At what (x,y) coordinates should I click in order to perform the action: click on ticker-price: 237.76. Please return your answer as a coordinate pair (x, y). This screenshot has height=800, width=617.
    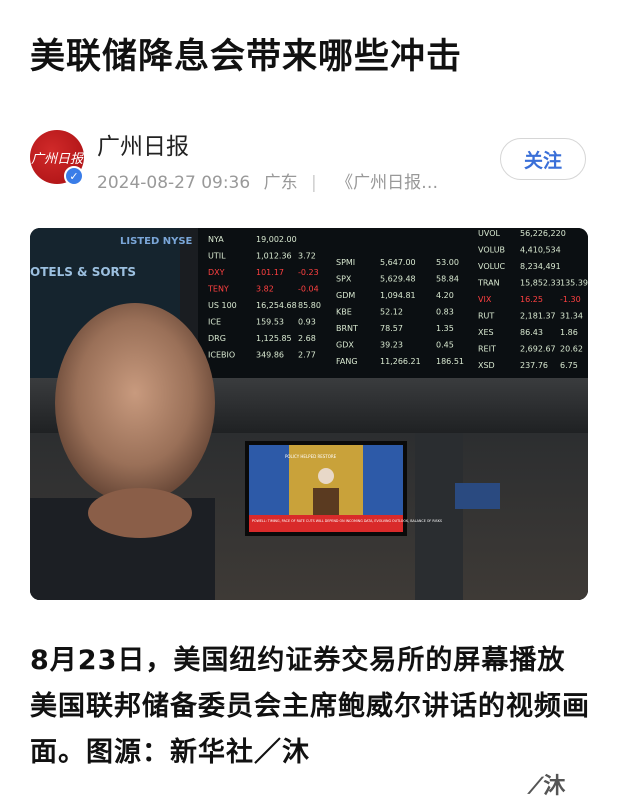
    Looking at the image, I should click on (534, 365).